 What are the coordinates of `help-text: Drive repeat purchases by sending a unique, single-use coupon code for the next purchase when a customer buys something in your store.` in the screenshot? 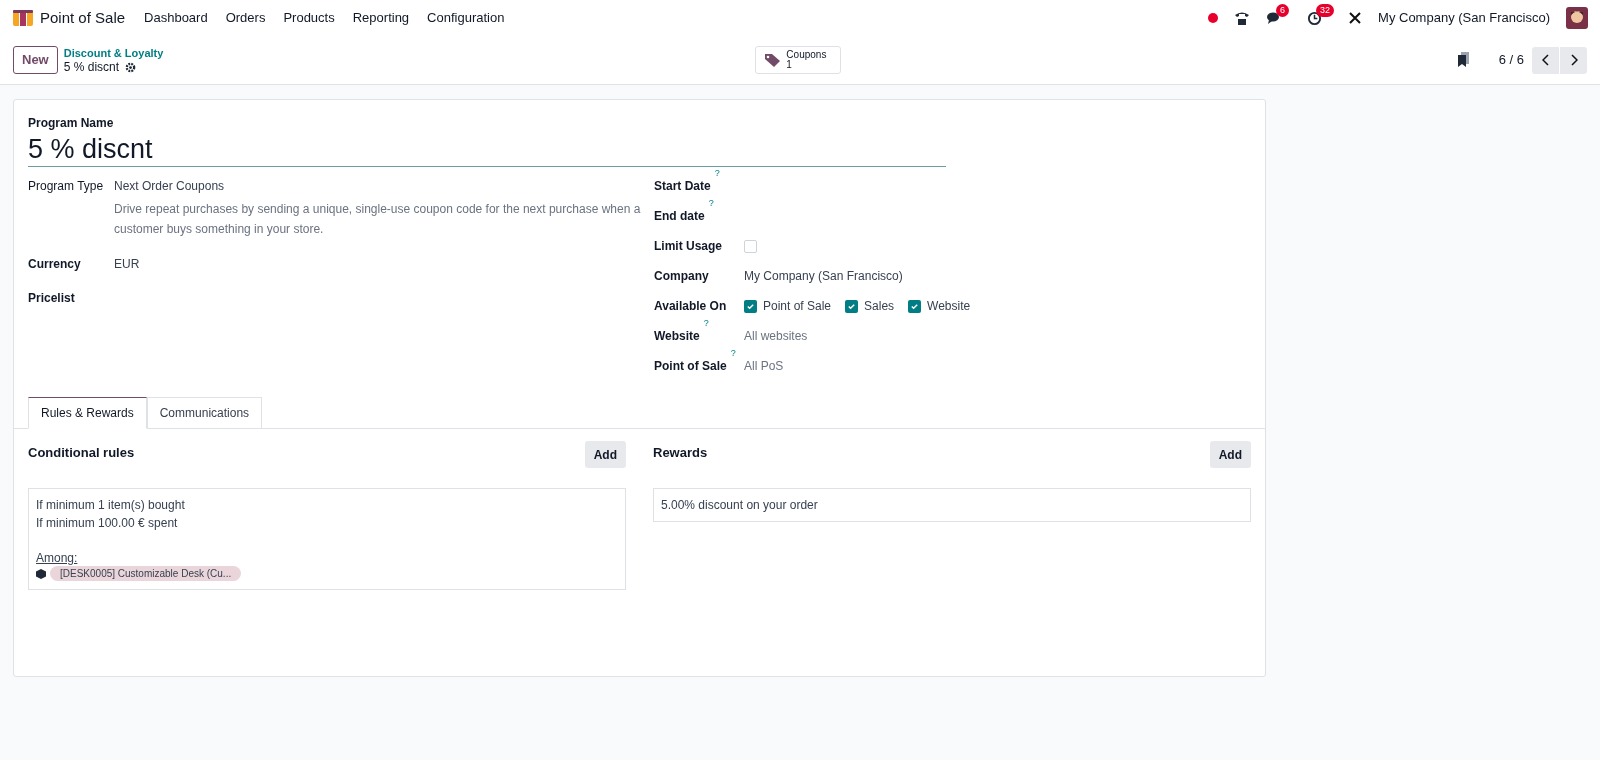 It's located at (378, 219).